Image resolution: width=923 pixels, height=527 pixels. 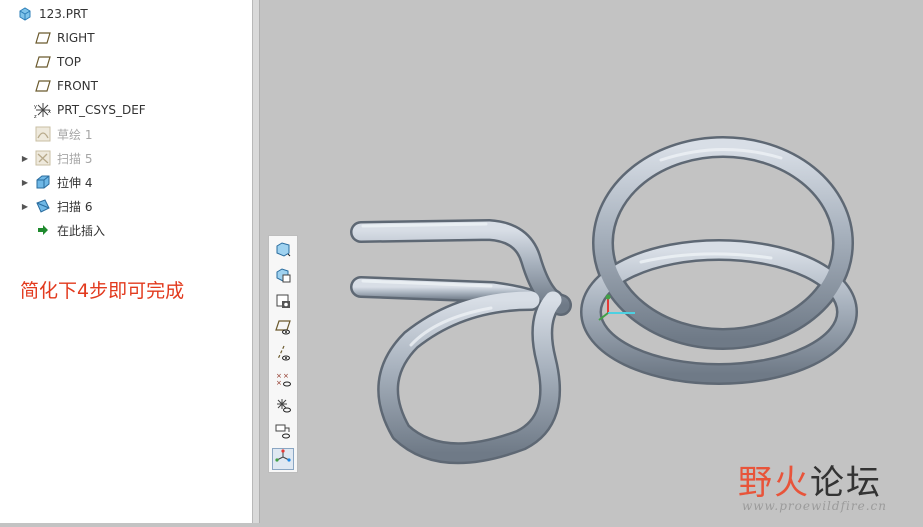 I want to click on axis-display-icon, so click(x=283, y=355).